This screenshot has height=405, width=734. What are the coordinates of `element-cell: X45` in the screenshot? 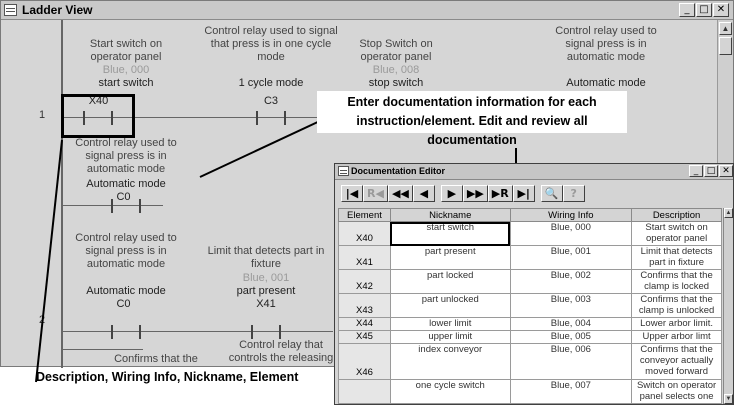 It's located at (364, 337).